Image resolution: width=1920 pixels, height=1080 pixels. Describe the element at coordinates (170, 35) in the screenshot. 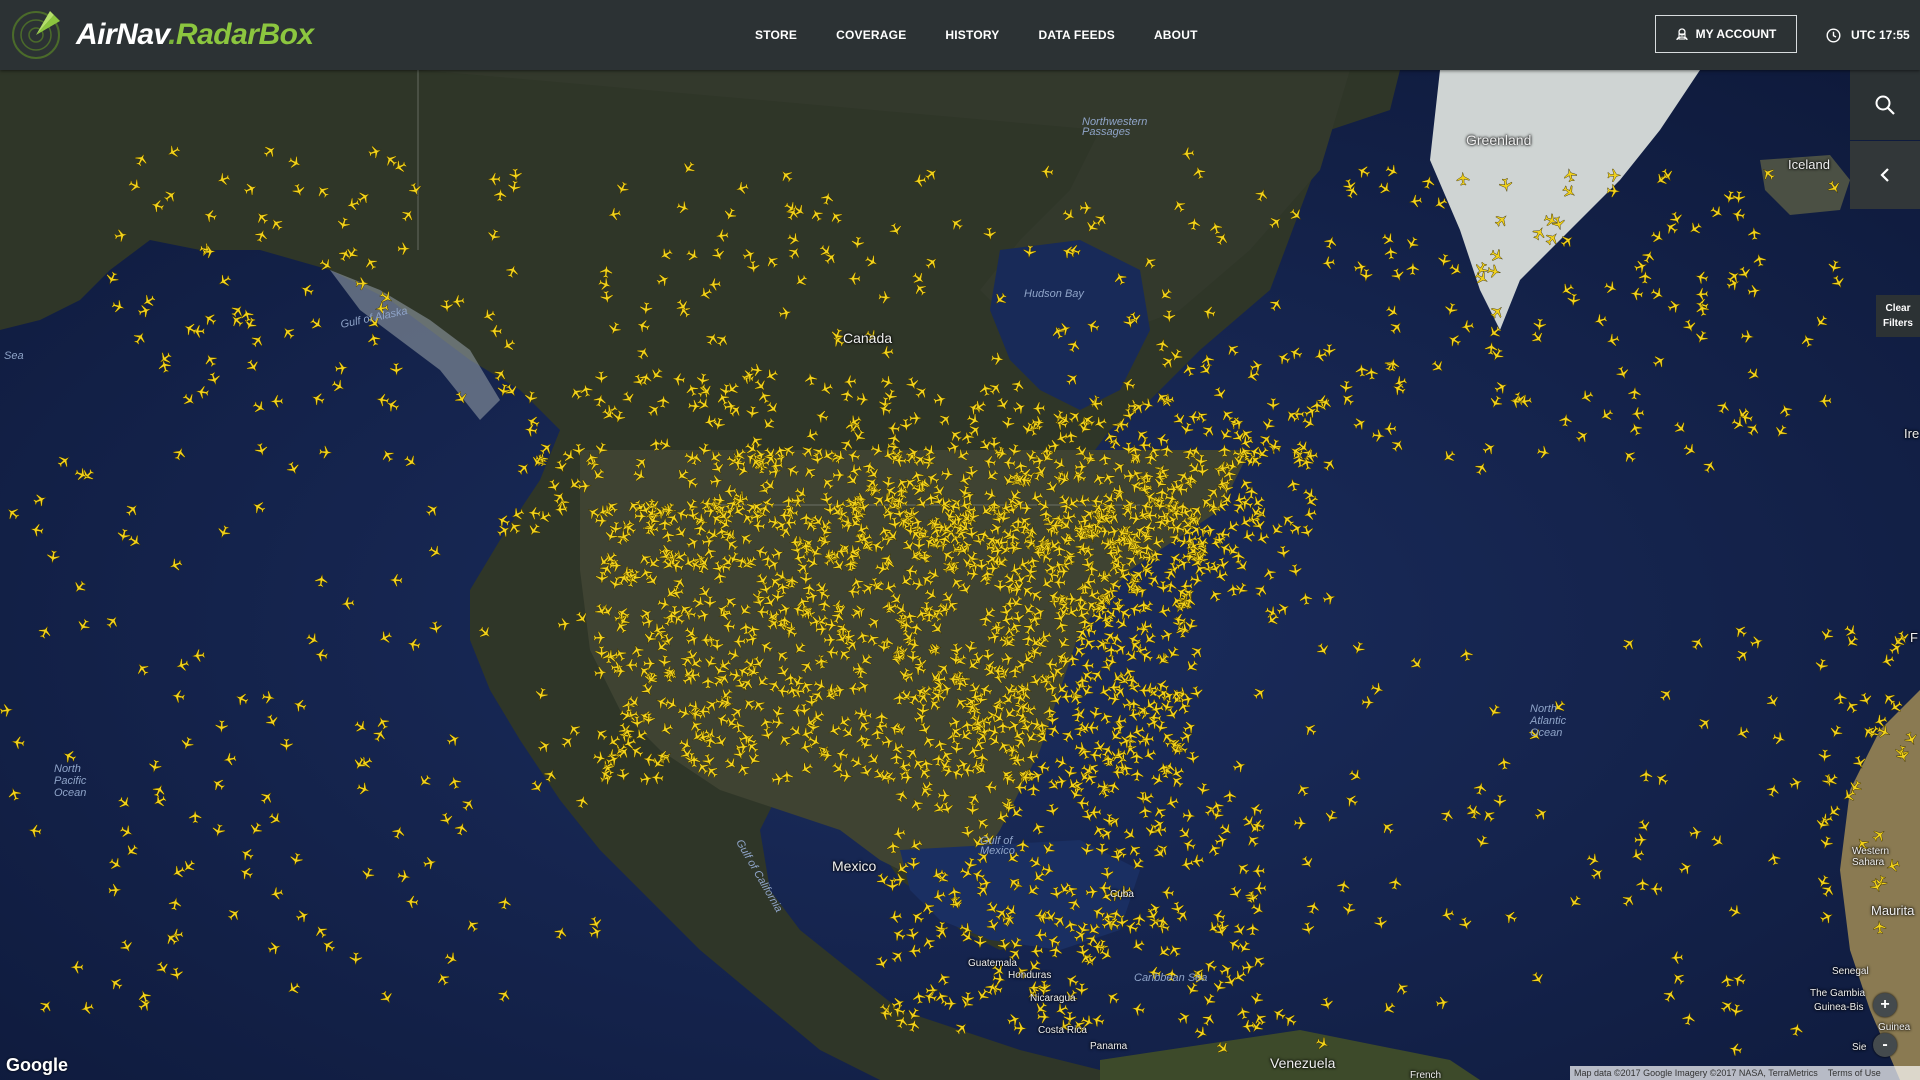

I see `airnav-radarbox-logo: AirNav.RadarBox` at that location.